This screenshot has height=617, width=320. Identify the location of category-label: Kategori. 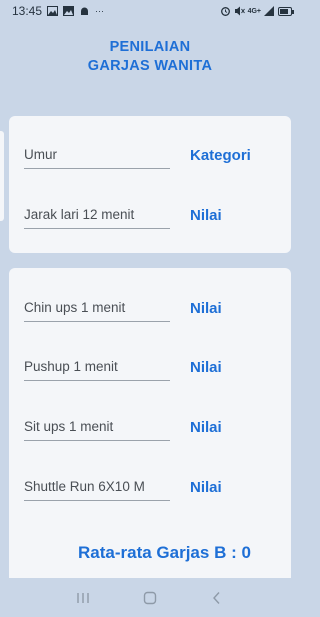
(220, 155).